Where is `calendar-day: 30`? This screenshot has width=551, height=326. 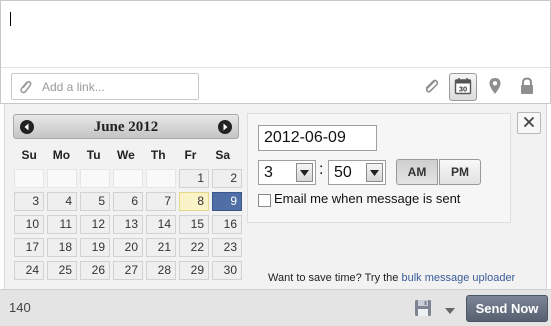 calendar-day: 30 is located at coordinates (227, 270).